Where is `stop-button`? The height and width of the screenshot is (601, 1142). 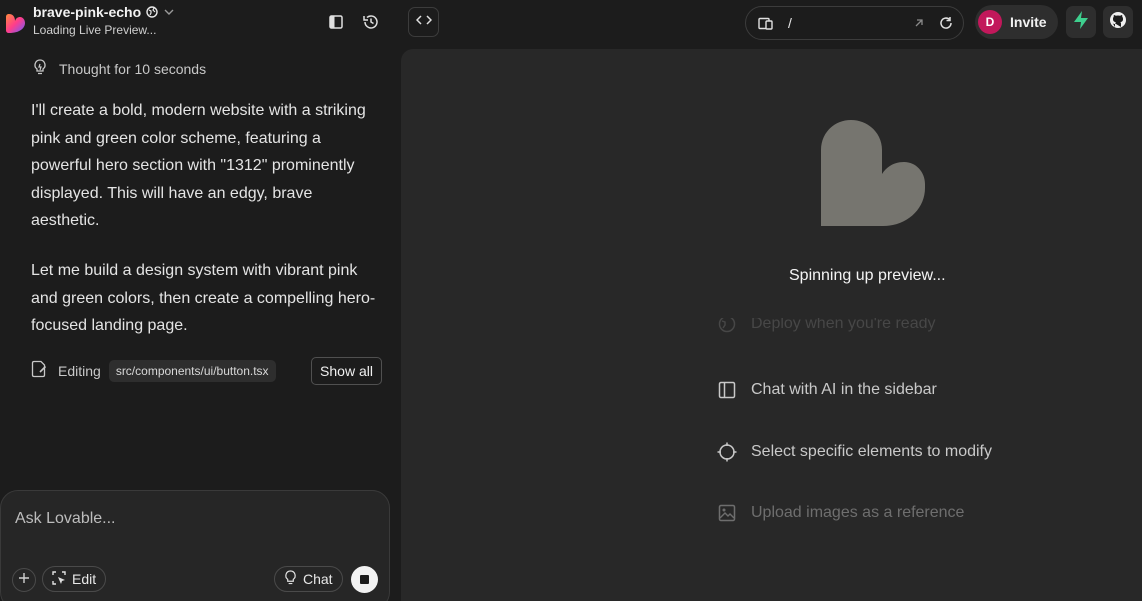
stop-button is located at coordinates (364, 579).